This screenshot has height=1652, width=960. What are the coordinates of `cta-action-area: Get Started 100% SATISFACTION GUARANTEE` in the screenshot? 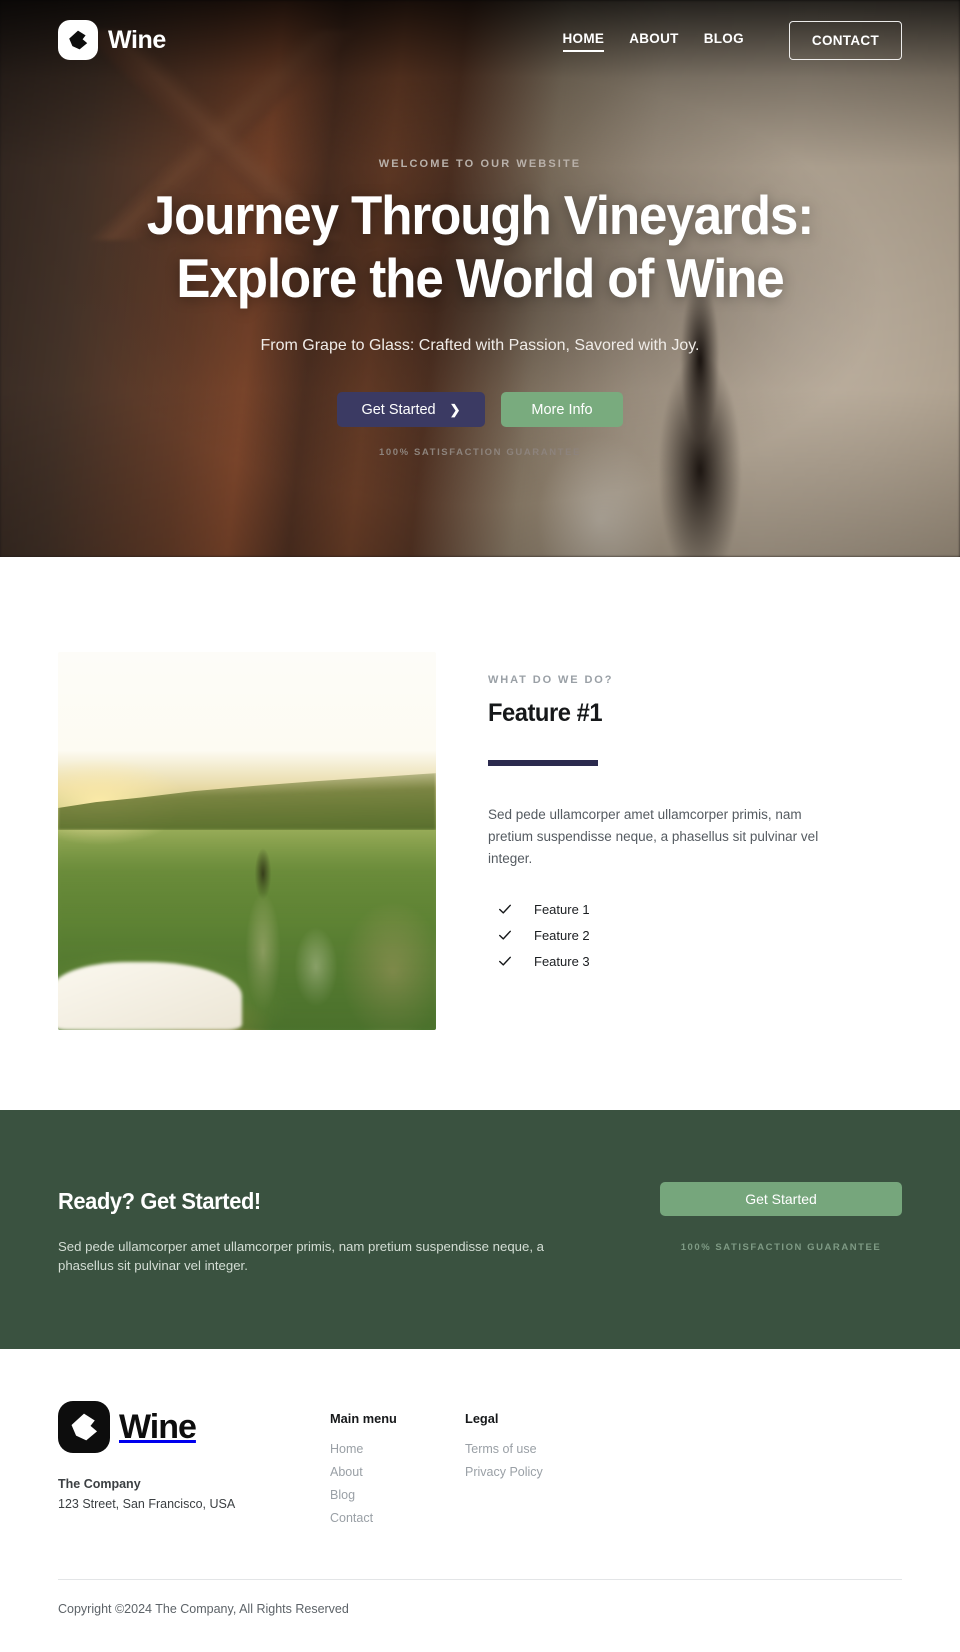 It's located at (781, 1217).